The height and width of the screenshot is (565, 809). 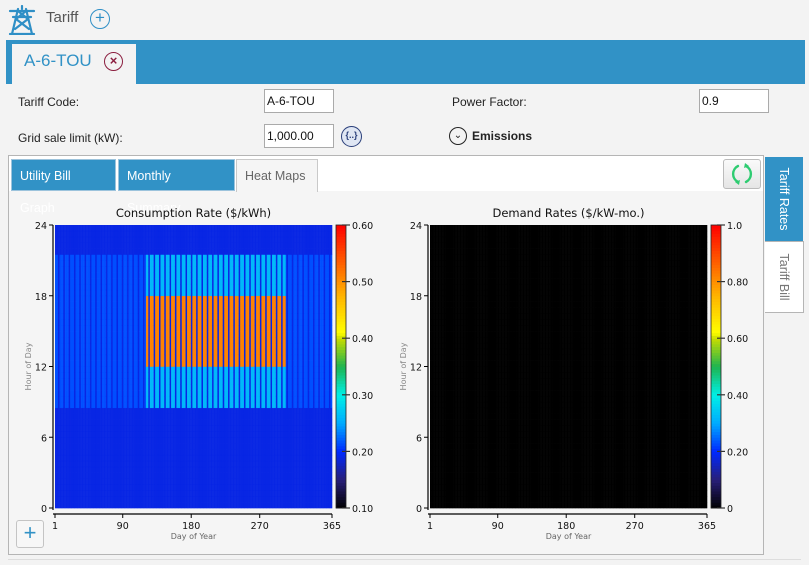 What do you see at coordinates (351, 136) in the screenshot?
I see `expression-editor-button: {..}` at bounding box center [351, 136].